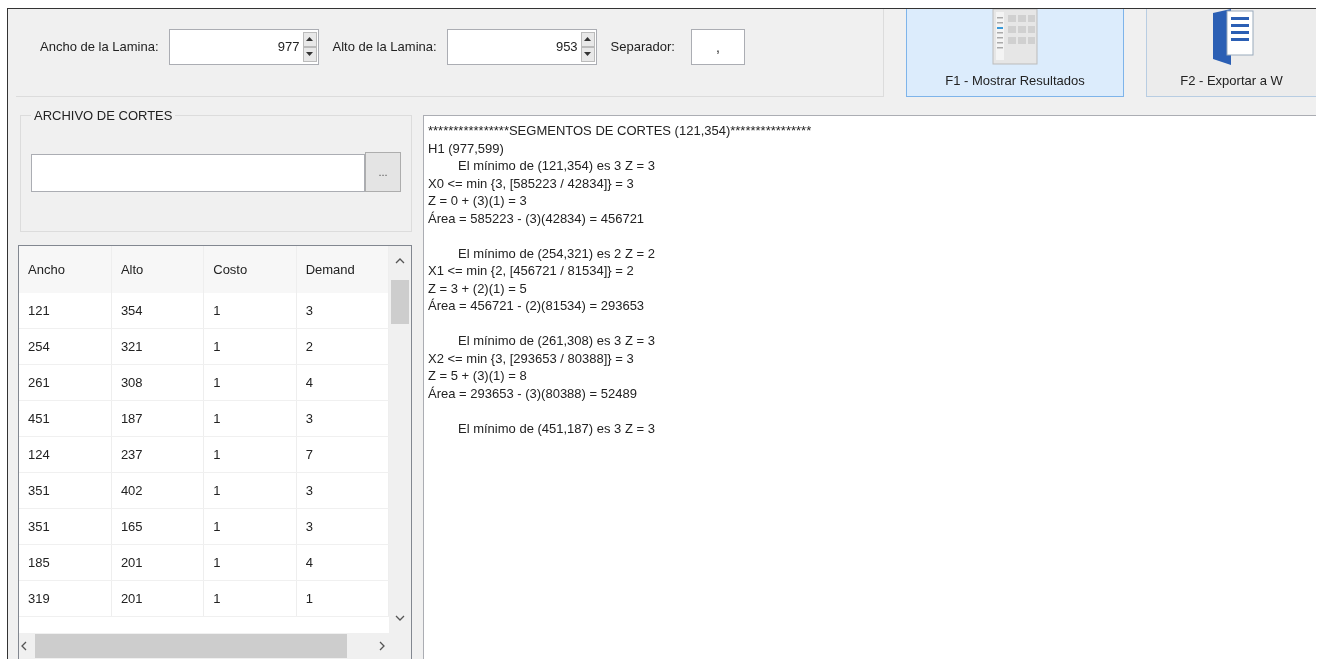 This screenshot has height=659, width=1324. What do you see at coordinates (1015, 53) in the screenshot?
I see `toolbar-button: F1 - Mostrar Resultados` at bounding box center [1015, 53].